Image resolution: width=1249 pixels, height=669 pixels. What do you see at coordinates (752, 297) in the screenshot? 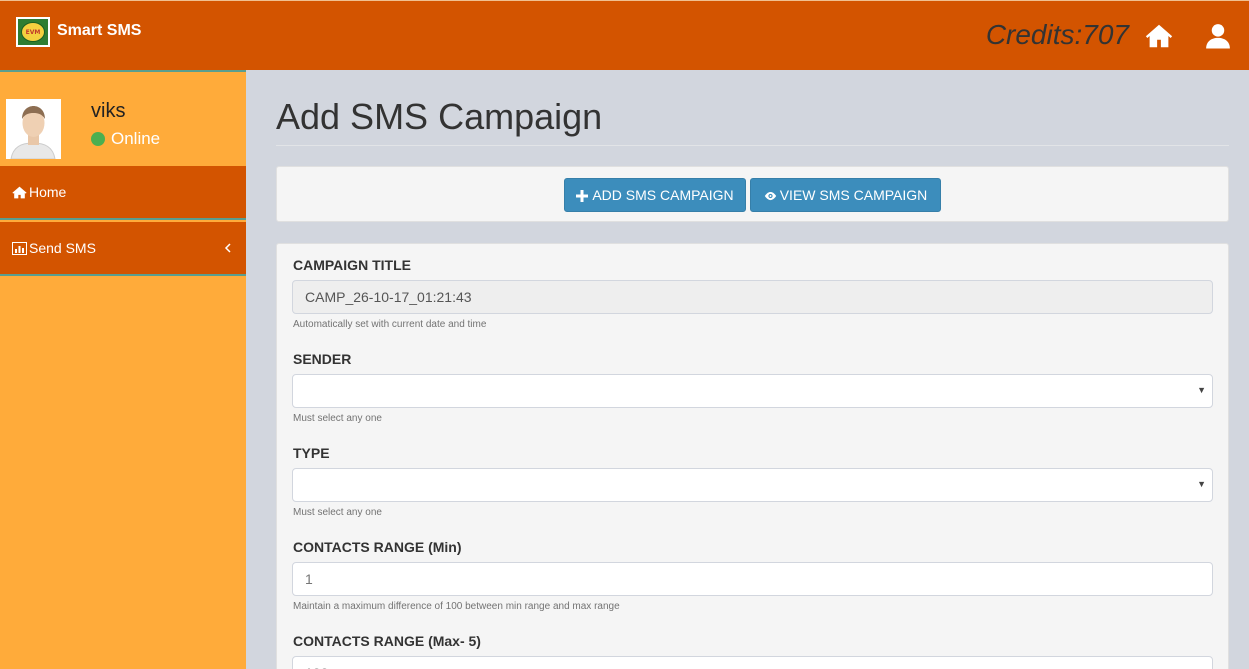
I see `campaign-title-field` at bounding box center [752, 297].